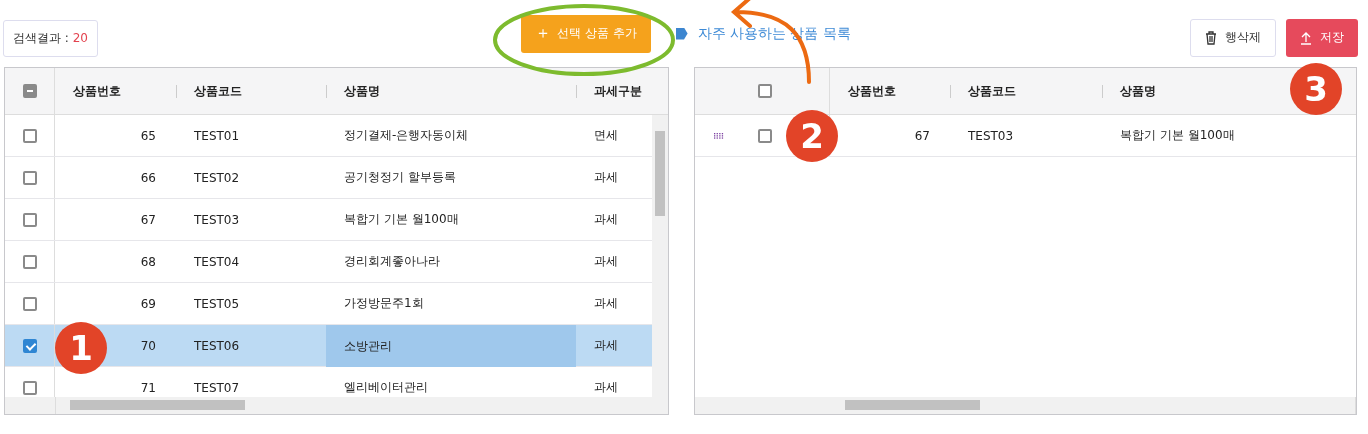 The width and height of the screenshot is (1368, 434). I want to click on table-cell: 면세, so click(606, 135).